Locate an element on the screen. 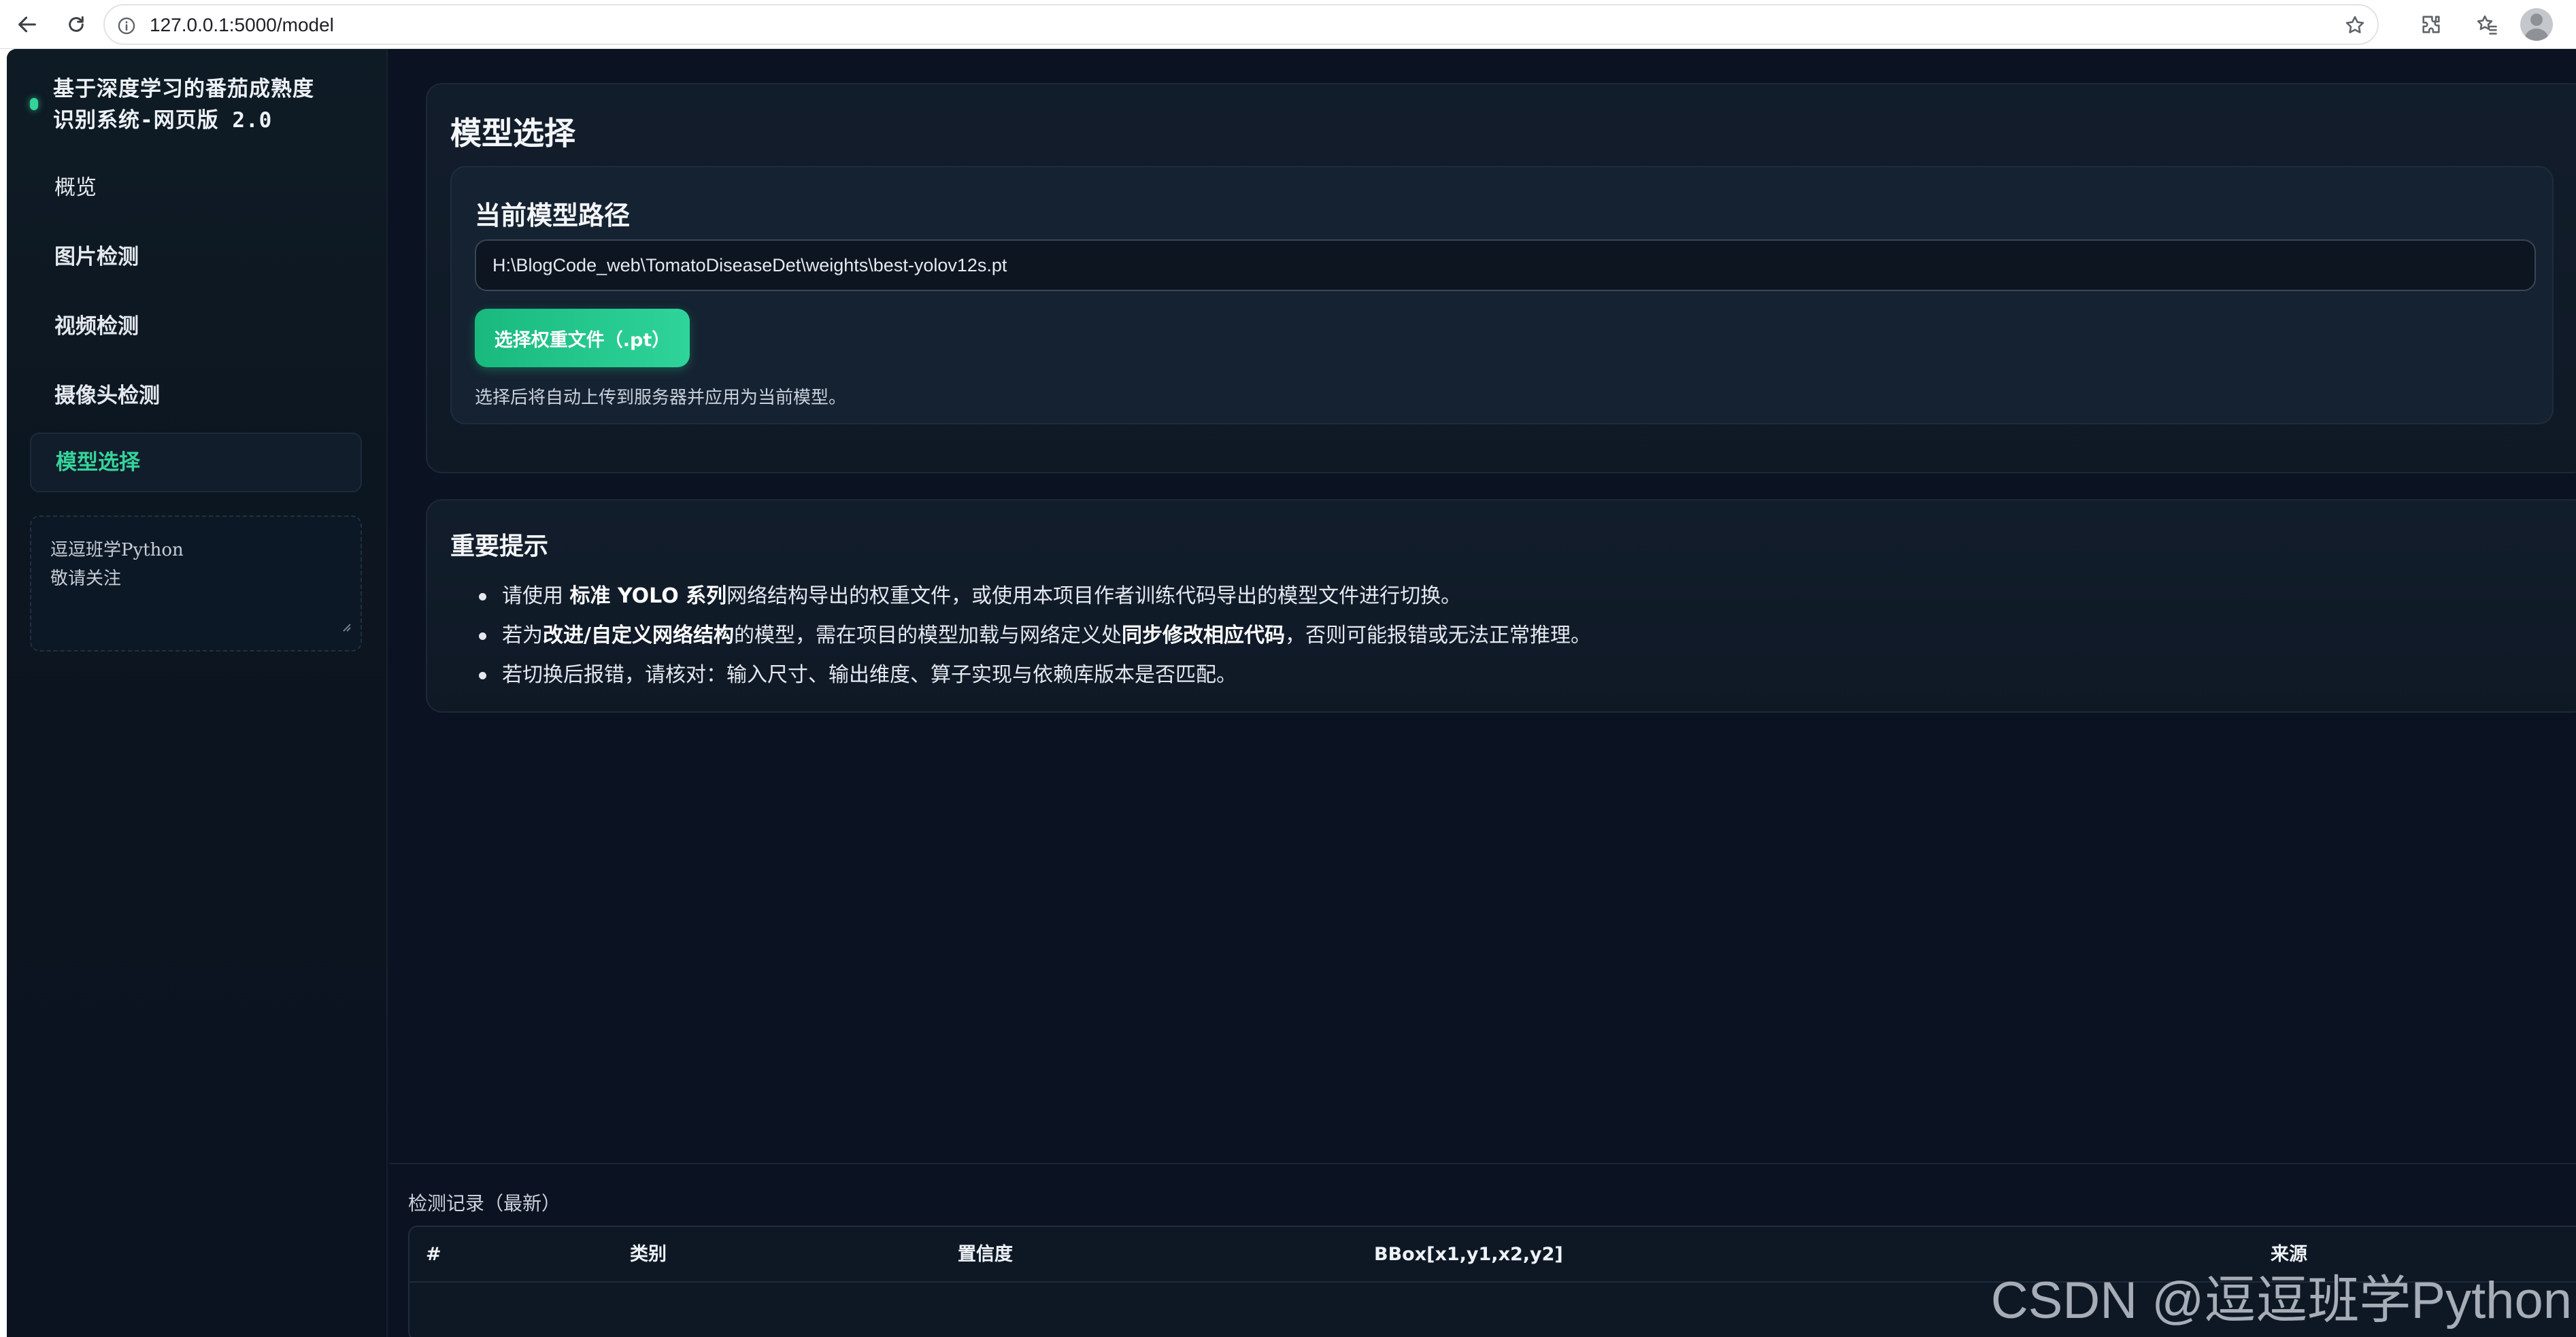 This screenshot has height=1337, width=2576. records-title: 检测记录（最新） is located at coordinates (484, 1203).